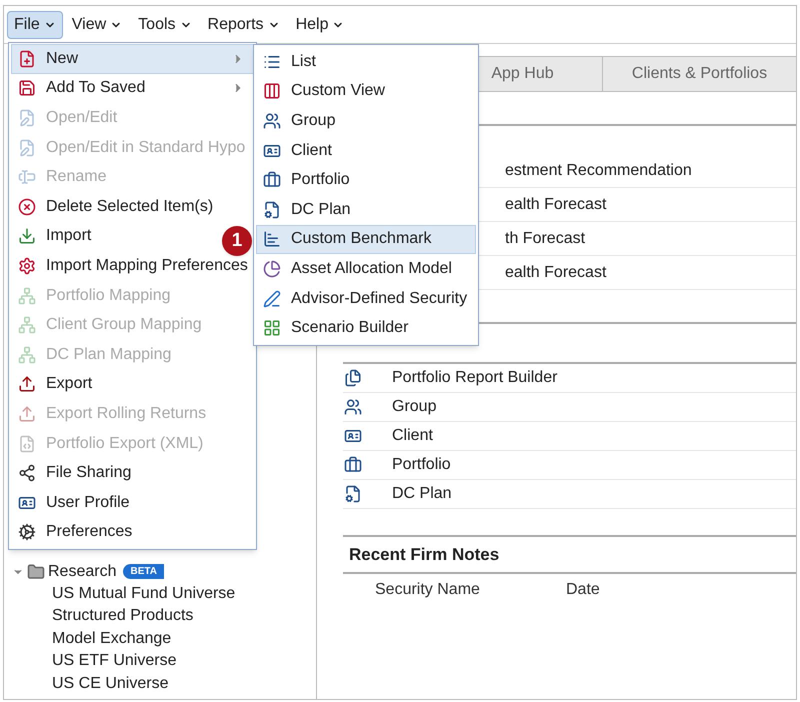 The height and width of the screenshot is (702, 800). What do you see at coordinates (75, 473) in the screenshot?
I see `menu-item: File Sharing` at bounding box center [75, 473].